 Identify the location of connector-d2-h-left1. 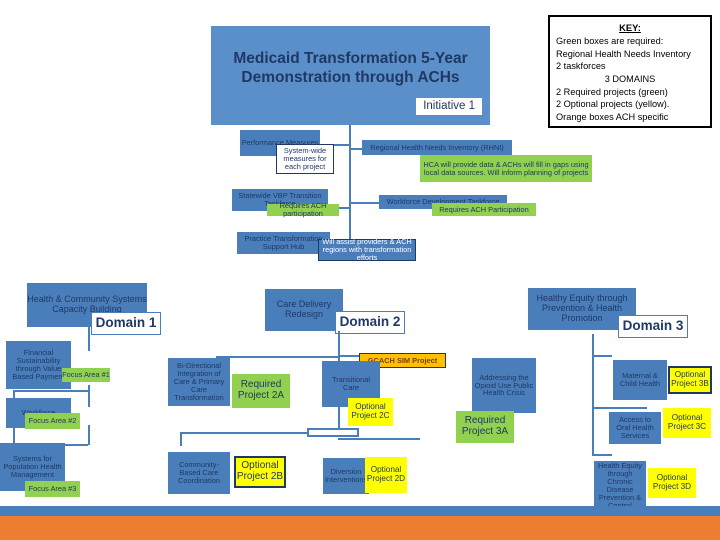
(277, 357).